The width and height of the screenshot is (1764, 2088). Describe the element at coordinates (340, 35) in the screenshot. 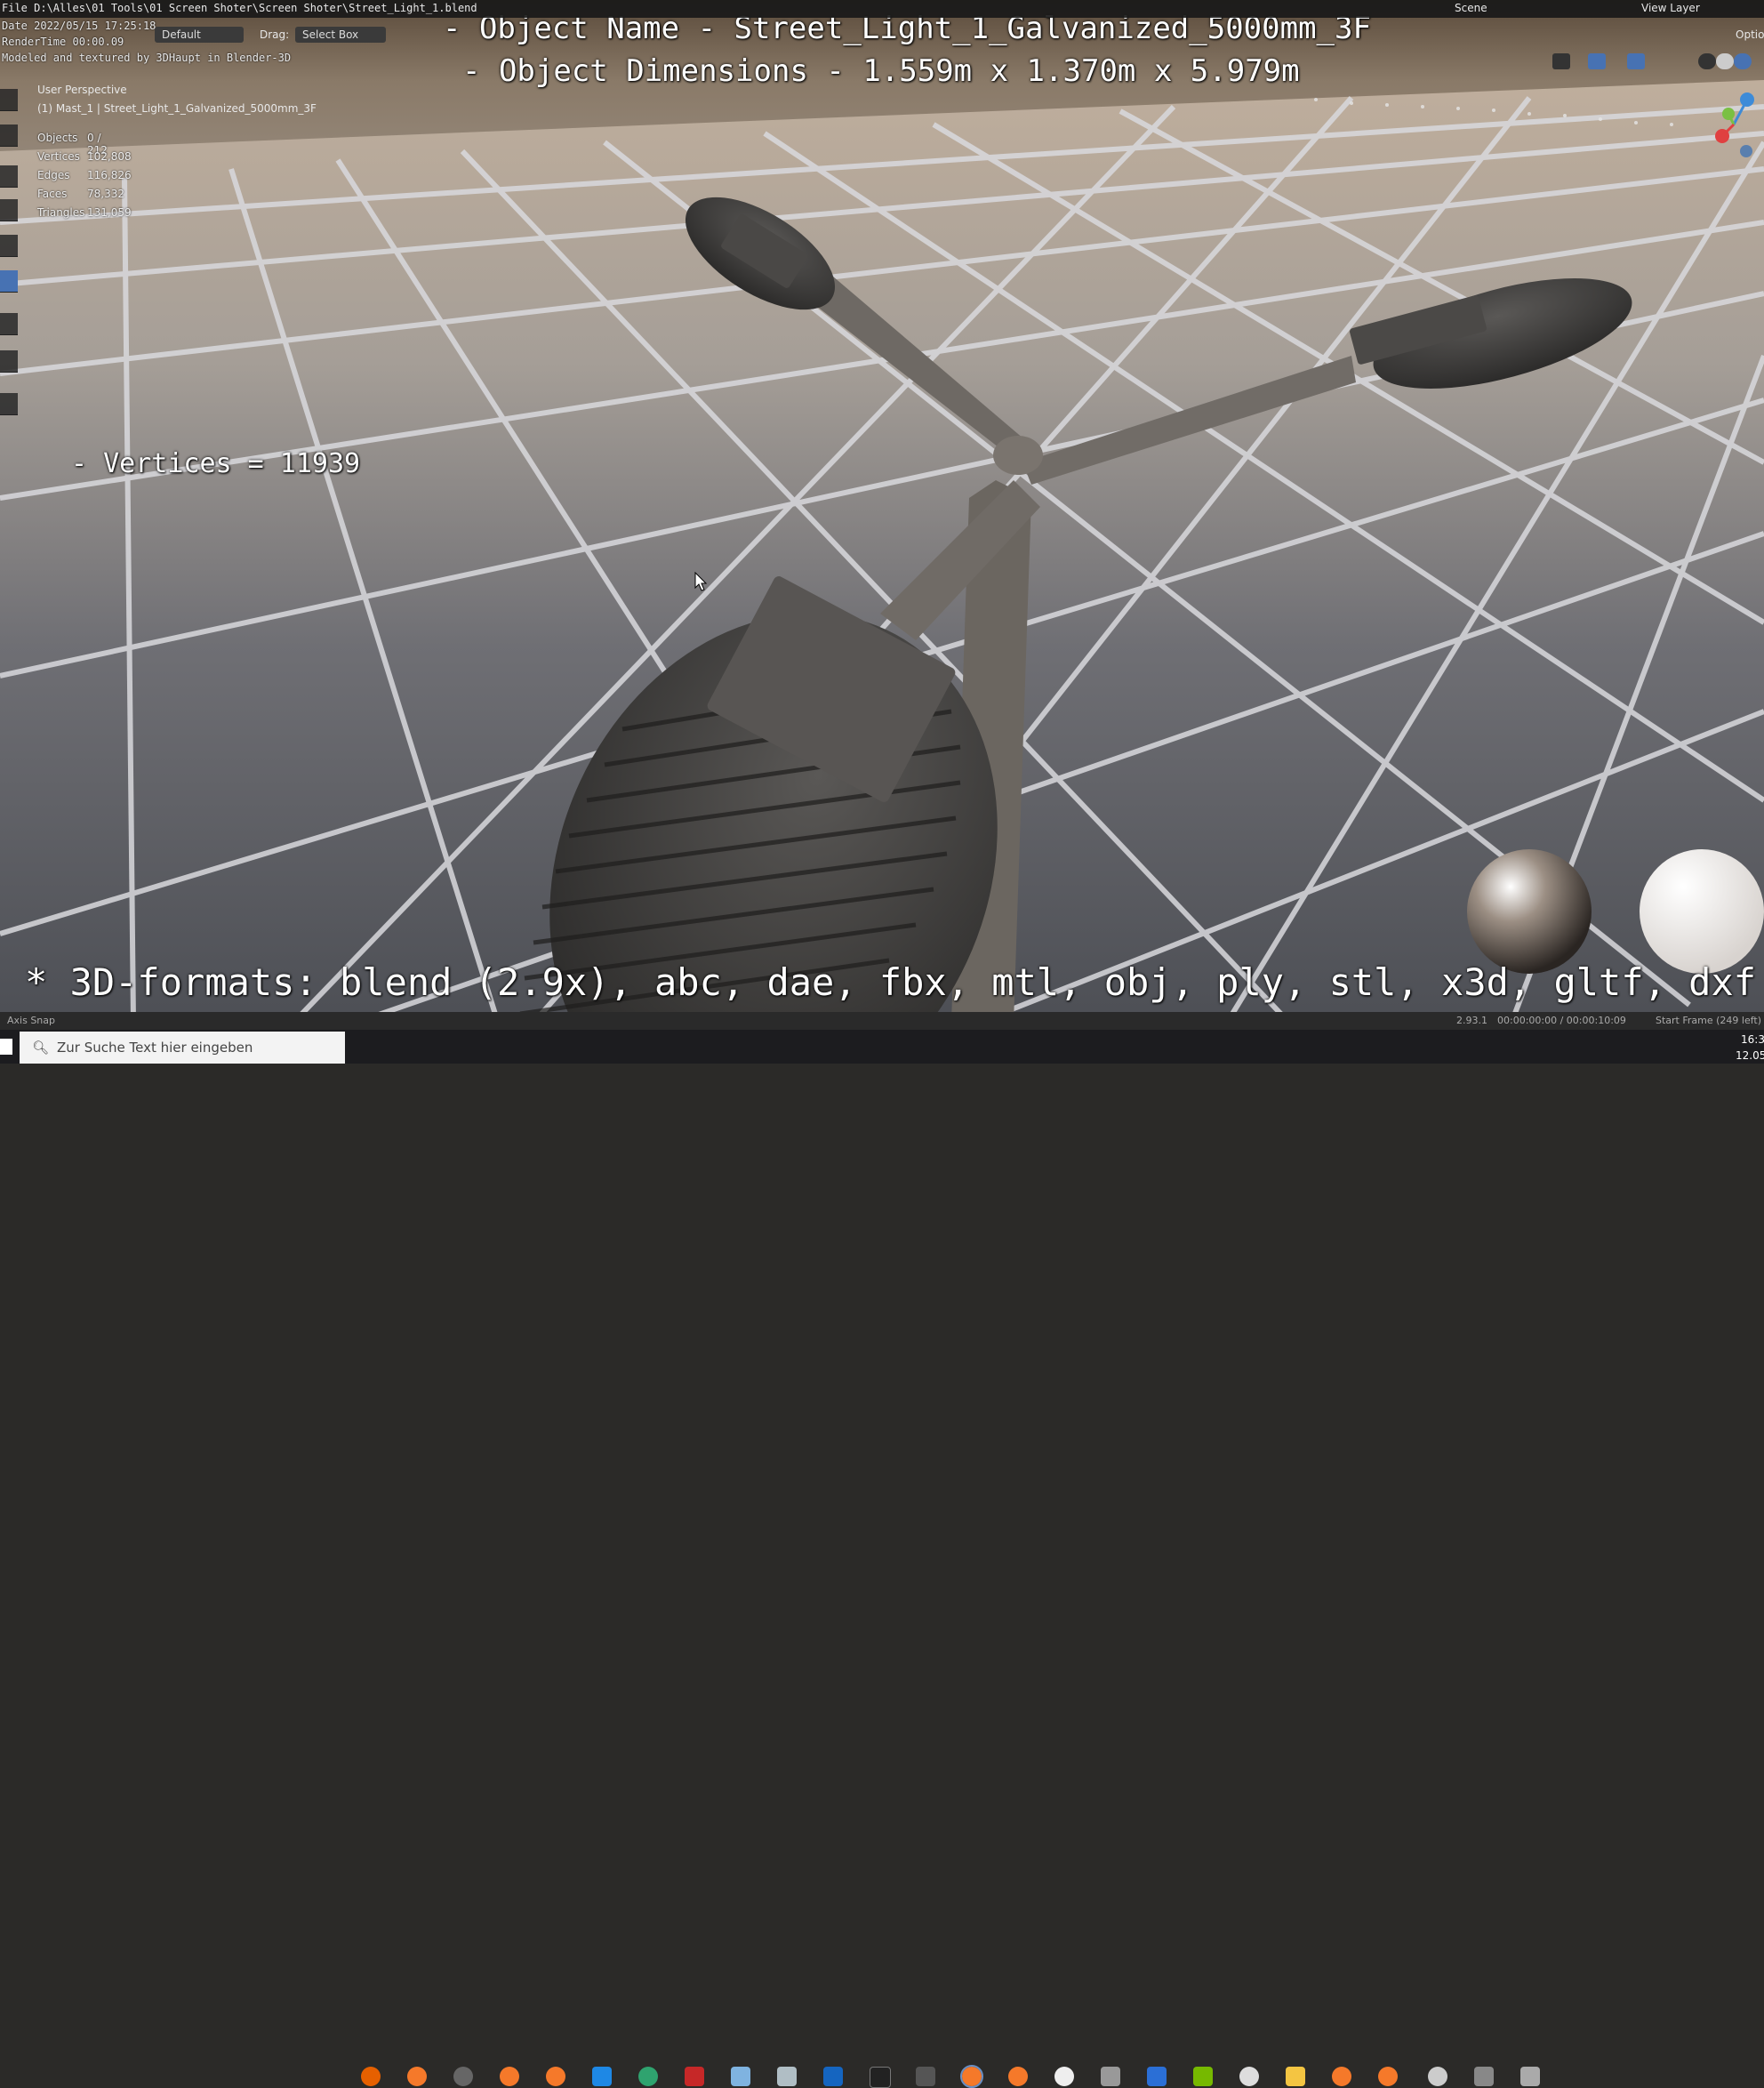

I see `drag-mode-dropdown: Select Box` at that location.